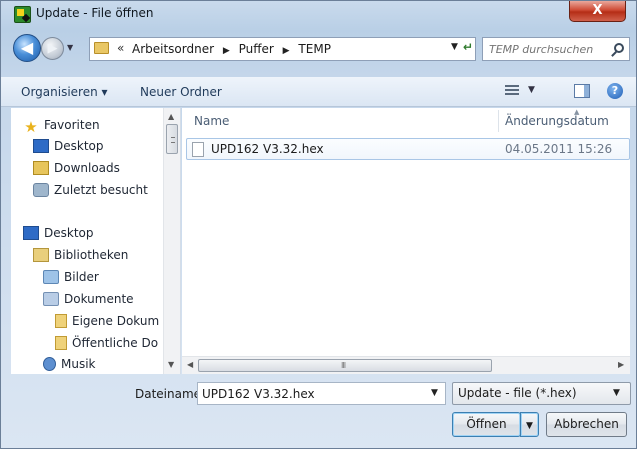 The height and width of the screenshot is (449, 637). I want to click on forward-button: ▶, so click(52, 48).